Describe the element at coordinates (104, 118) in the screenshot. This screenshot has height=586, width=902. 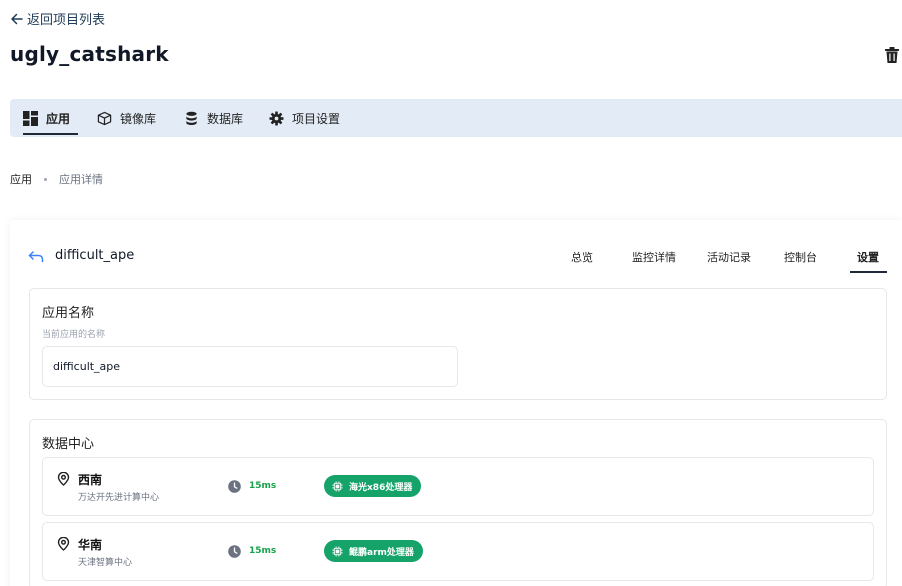
I see `box-icon` at that location.